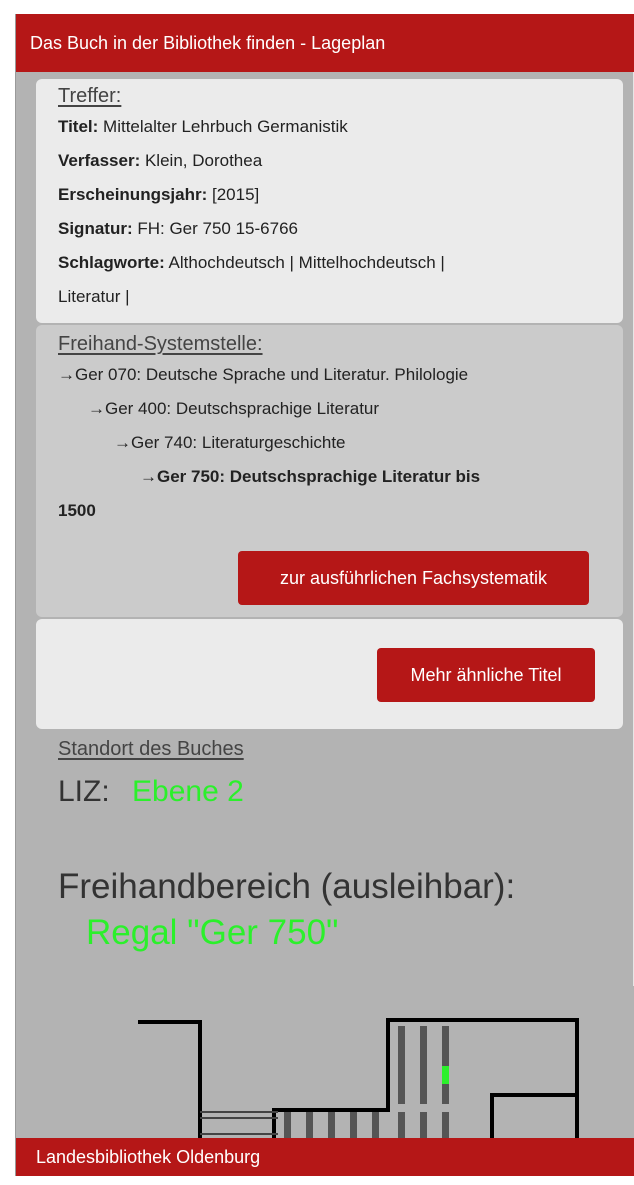  What do you see at coordinates (486, 675) in the screenshot?
I see `similar-titles-button: Mehr ähnliche Titel` at bounding box center [486, 675].